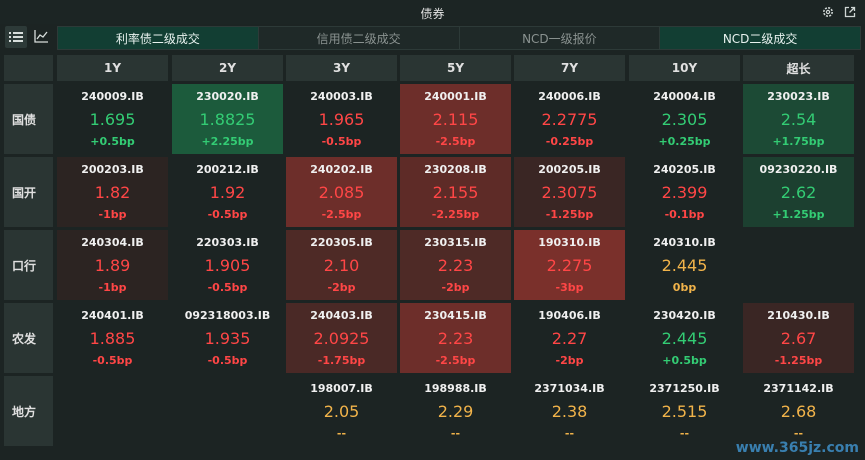  I want to click on bond-yield: 2.155, so click(455, 192).